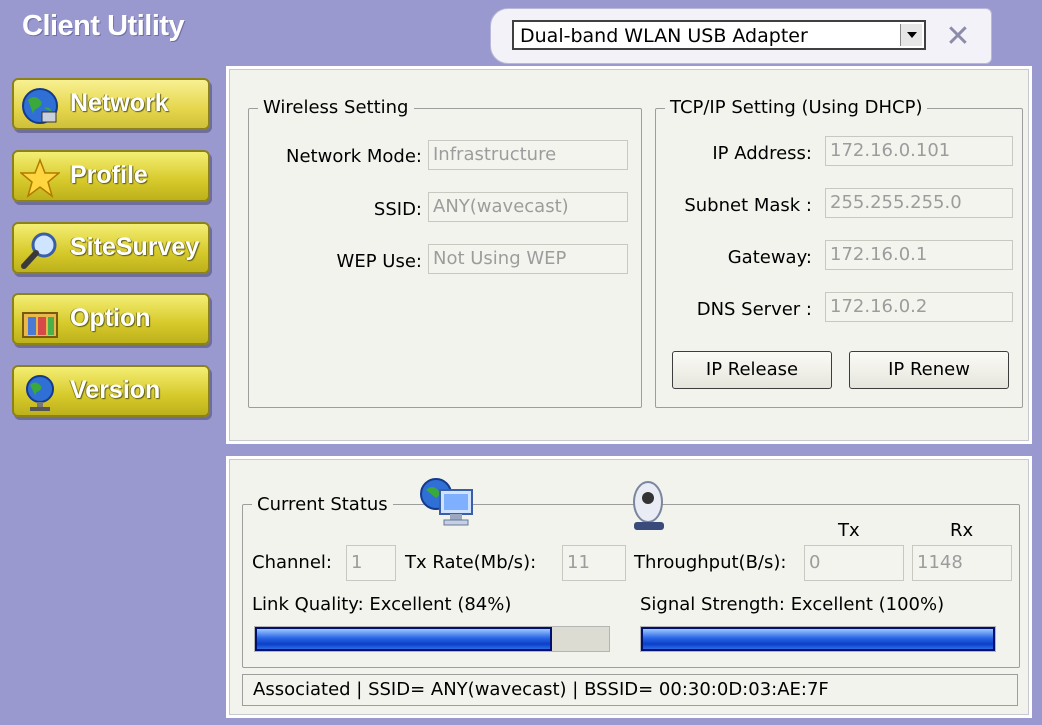 Image resolution: width=1042 pixels, height=725 pixels. I want to click on link-quality-label: Link Quality: Excellent (84%), so click(381, 604).